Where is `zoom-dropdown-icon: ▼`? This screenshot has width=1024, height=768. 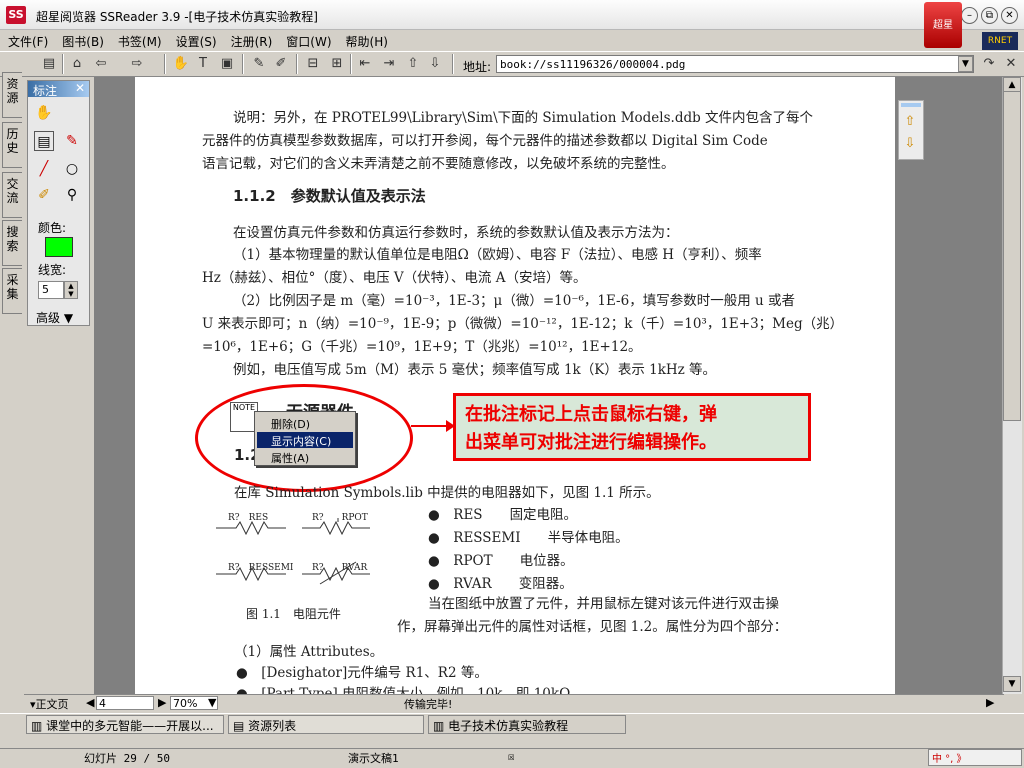
zoom-dropdown-icon: ▼ is located at coordinates (212, 702).